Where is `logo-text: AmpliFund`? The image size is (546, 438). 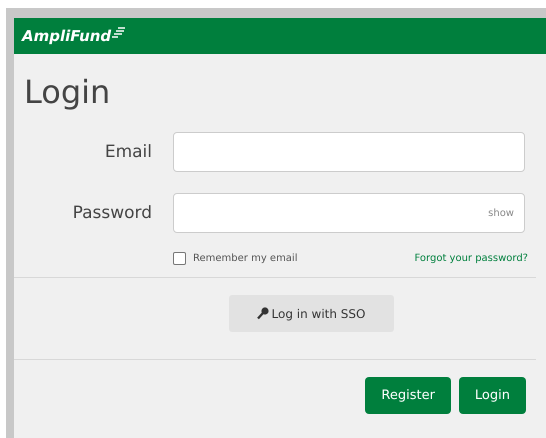 logo-text: AmpliFund is located at coordinates (67, 36).